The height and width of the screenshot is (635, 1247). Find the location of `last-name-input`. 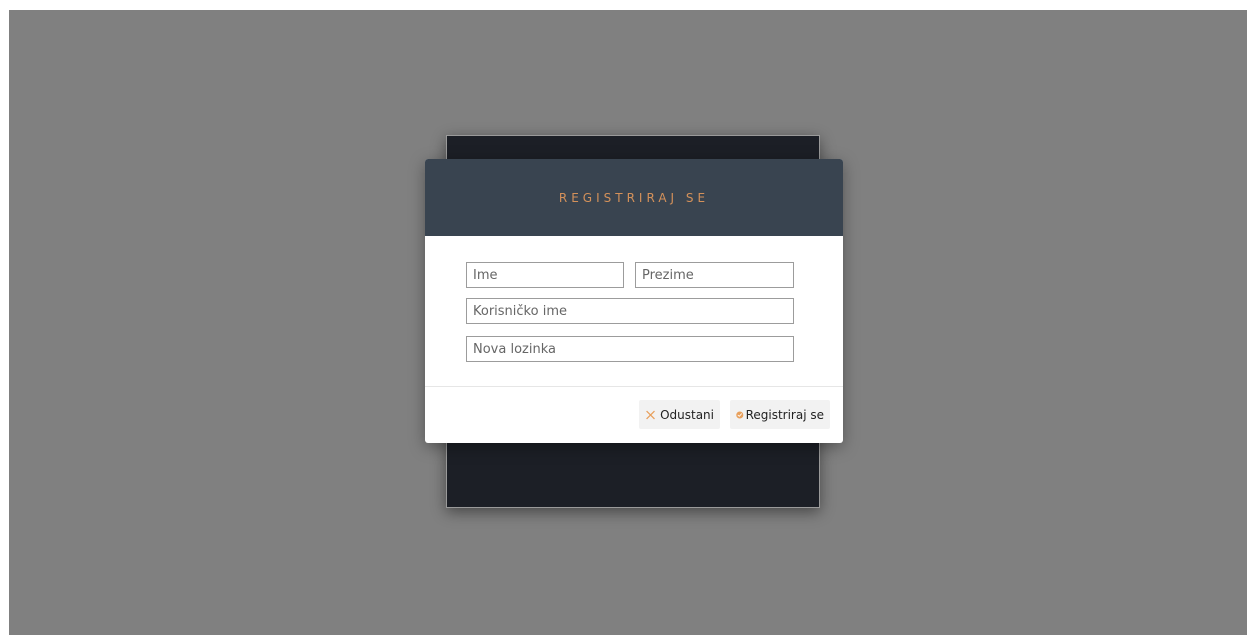

last-name-input is located at coordinates (714, 275).